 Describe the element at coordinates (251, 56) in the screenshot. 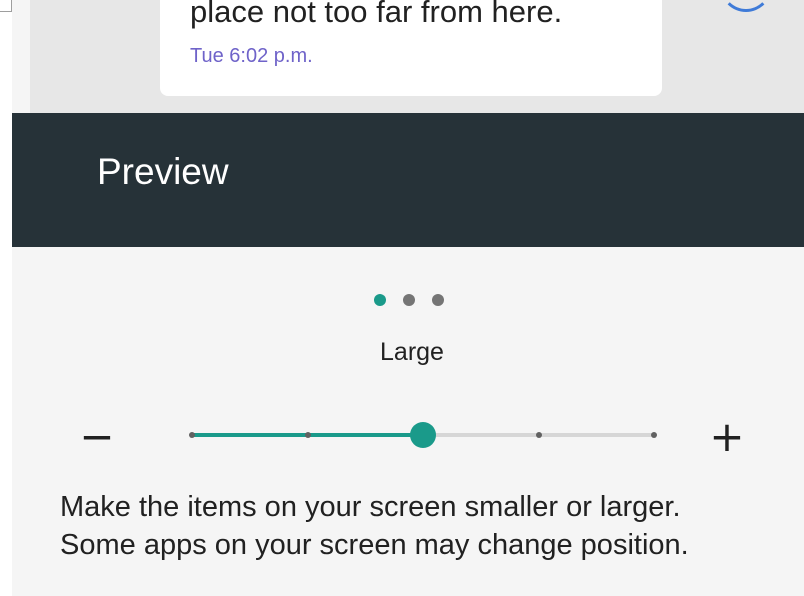

I see `message-timestamp: Tue 6:02 p.m.` at that location.